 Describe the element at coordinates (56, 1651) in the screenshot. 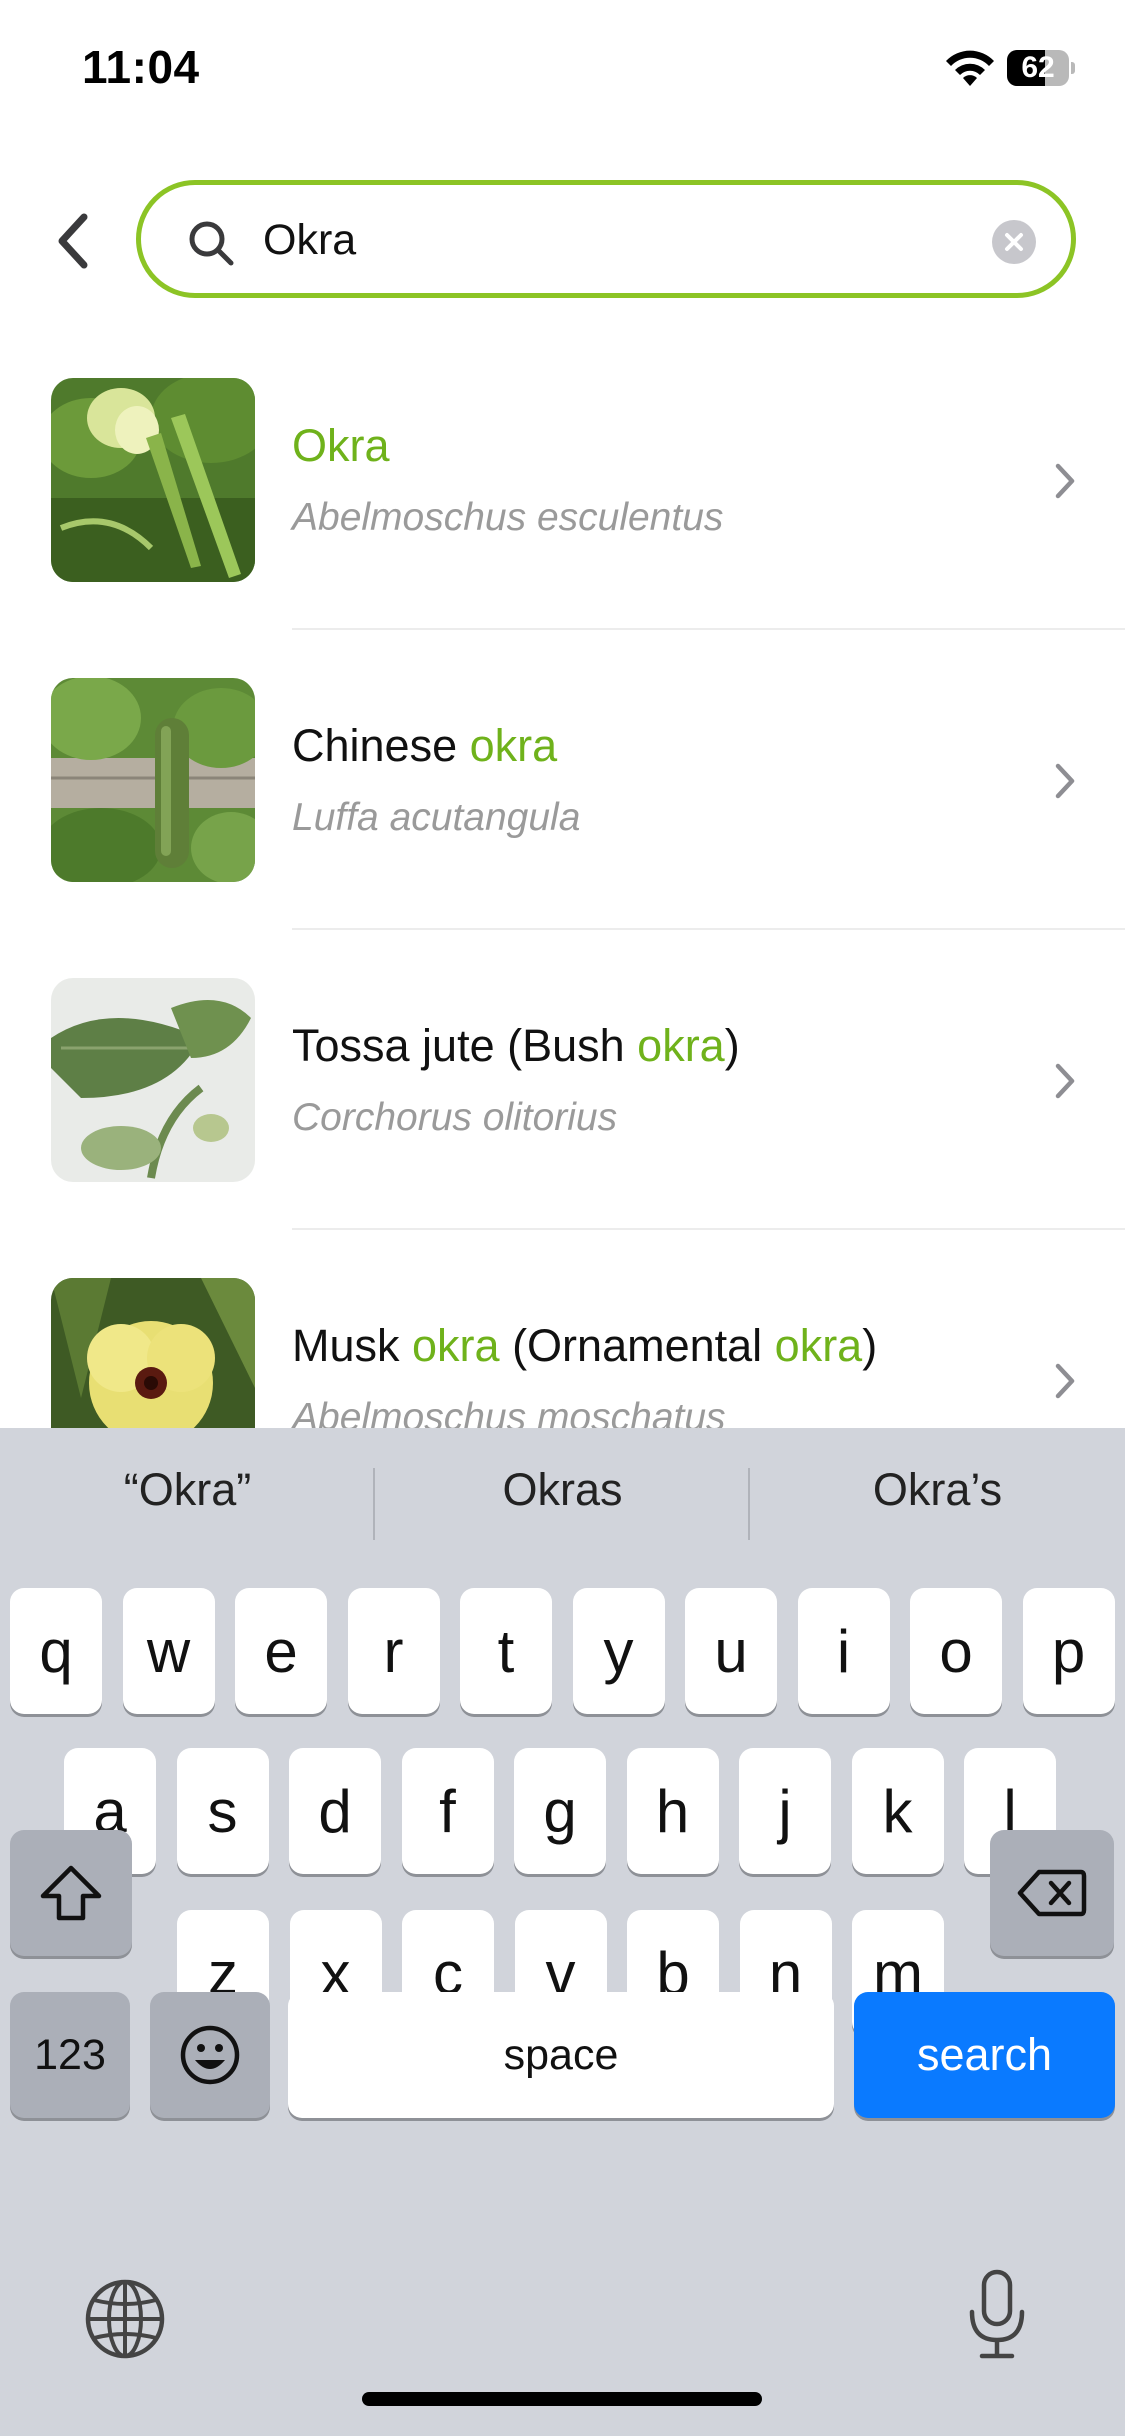

I see `key-q: q` at that location.